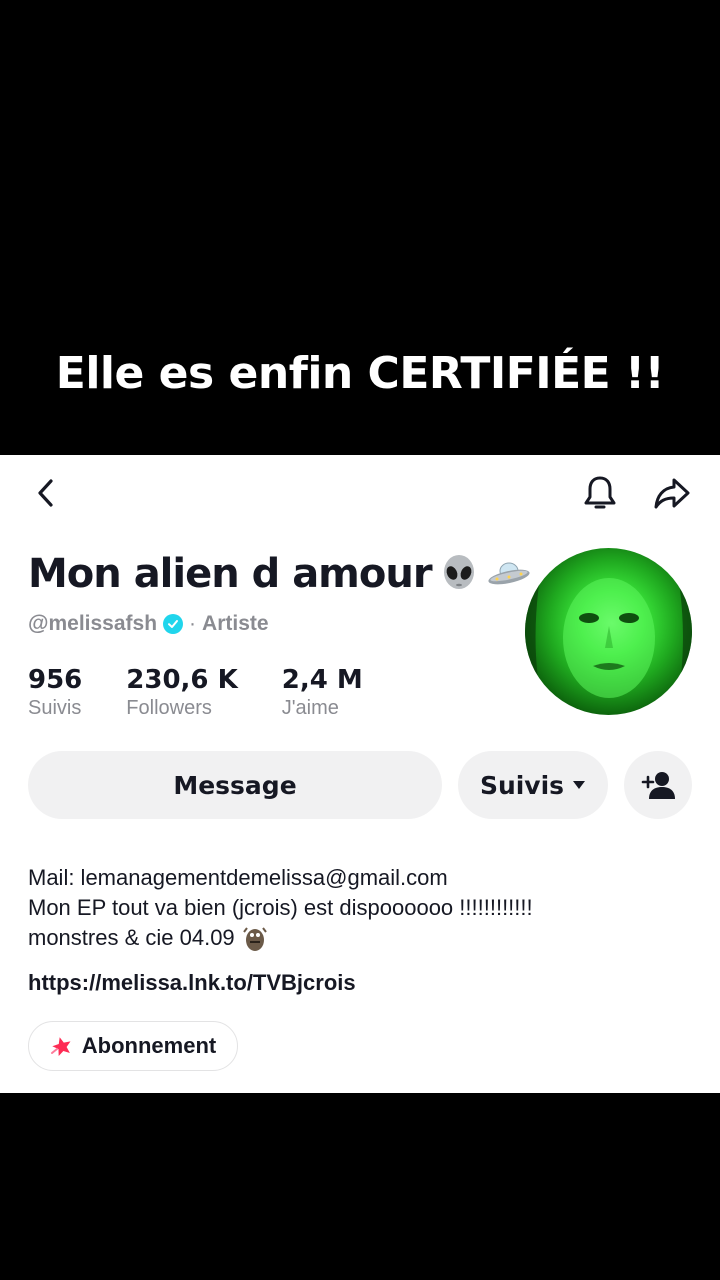 The image size is (720, 1280). I want to click on stat-likes: 2,4 M J'aime, so click(322, 692).